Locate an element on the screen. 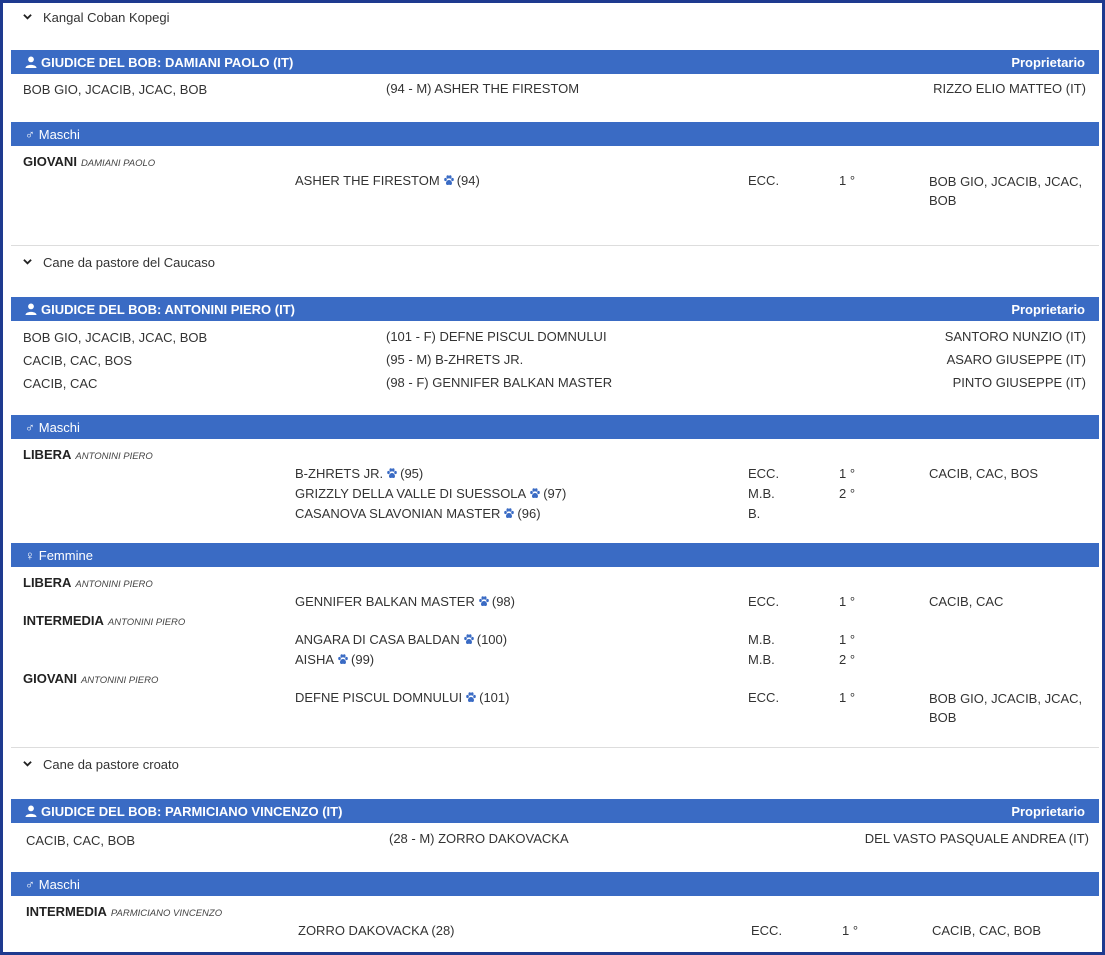  entry-dog: ANGARA DI CASA BALDAN (100) is located at coordinates (401, 639).